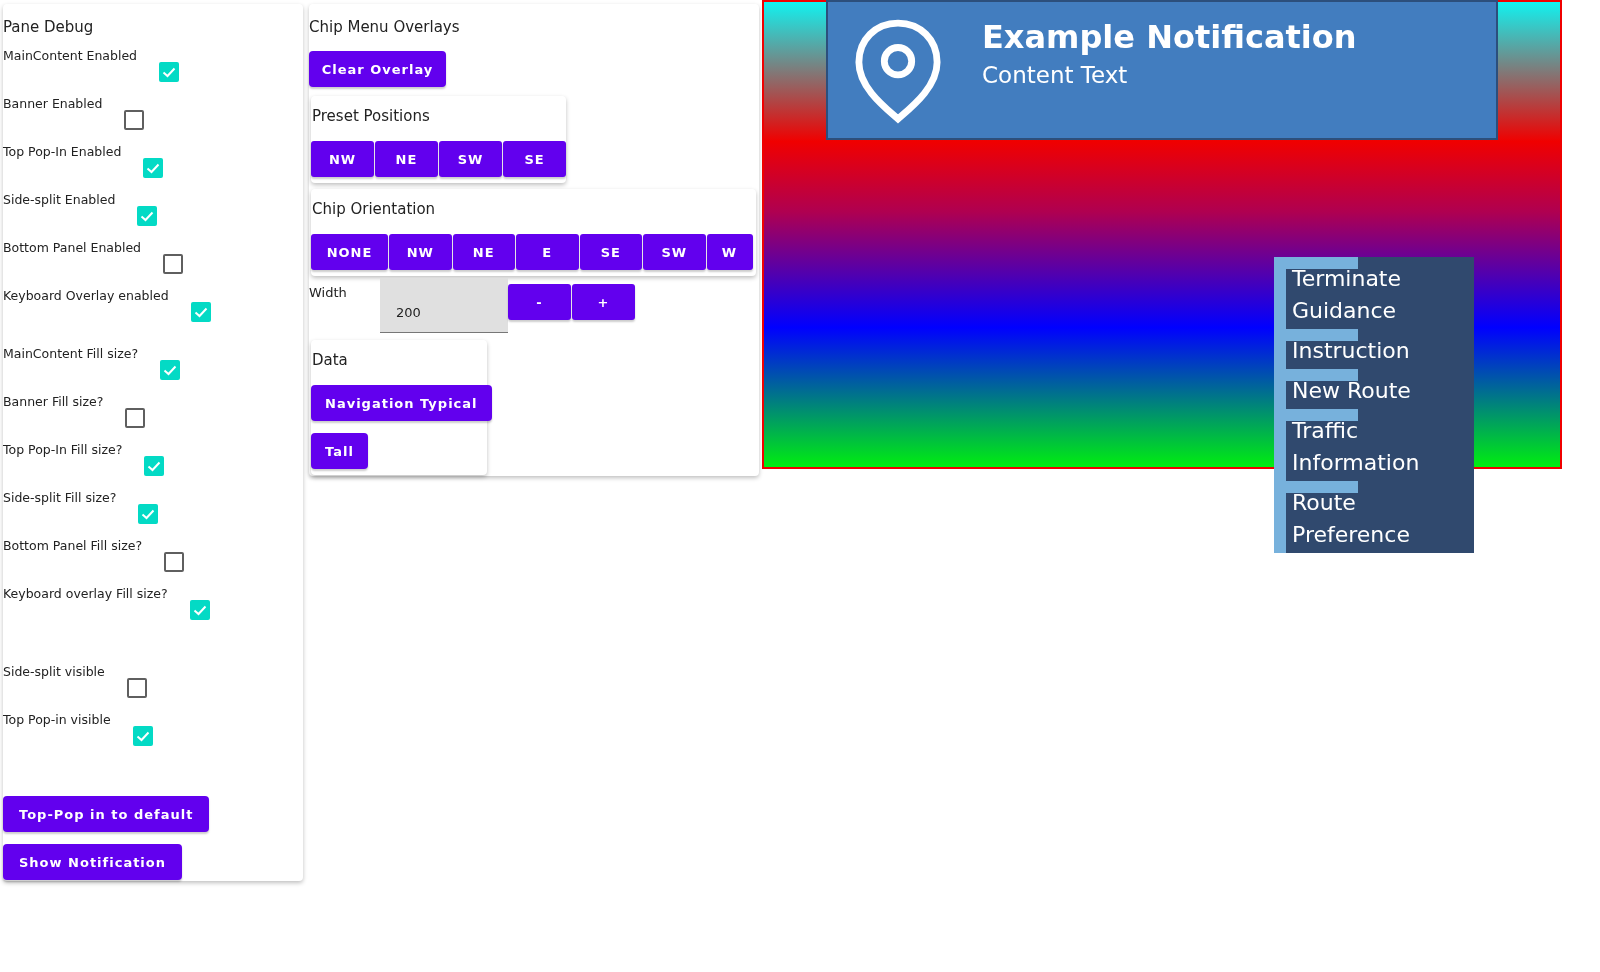 This screenshot has width=1600, height=972. I want to click on orientation-button: W, so click(729, 252).